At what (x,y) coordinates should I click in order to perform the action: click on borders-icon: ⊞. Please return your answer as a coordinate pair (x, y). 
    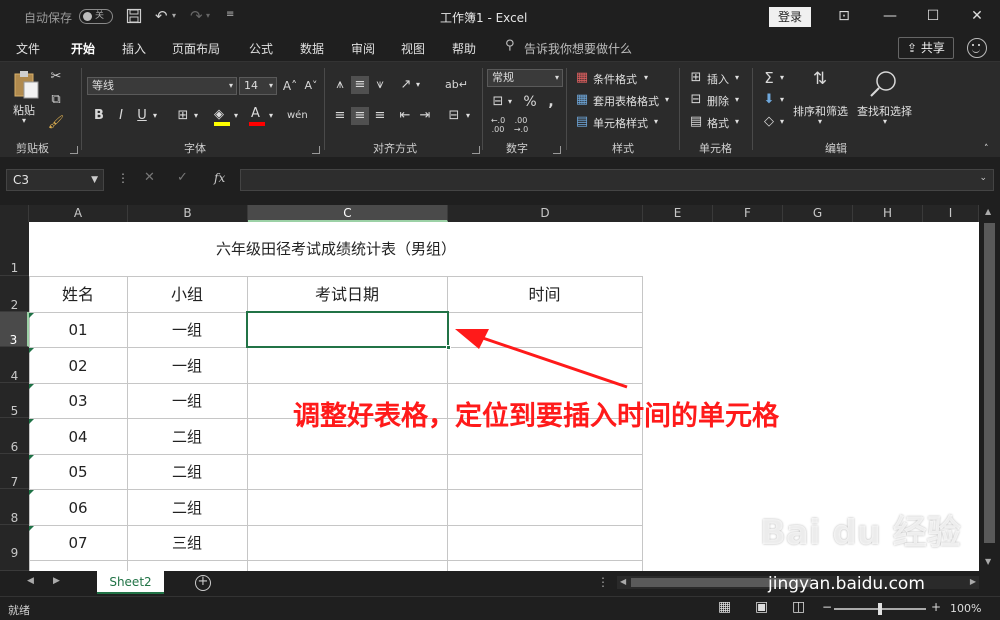
    Looking at the image, I should click on (183, 116).